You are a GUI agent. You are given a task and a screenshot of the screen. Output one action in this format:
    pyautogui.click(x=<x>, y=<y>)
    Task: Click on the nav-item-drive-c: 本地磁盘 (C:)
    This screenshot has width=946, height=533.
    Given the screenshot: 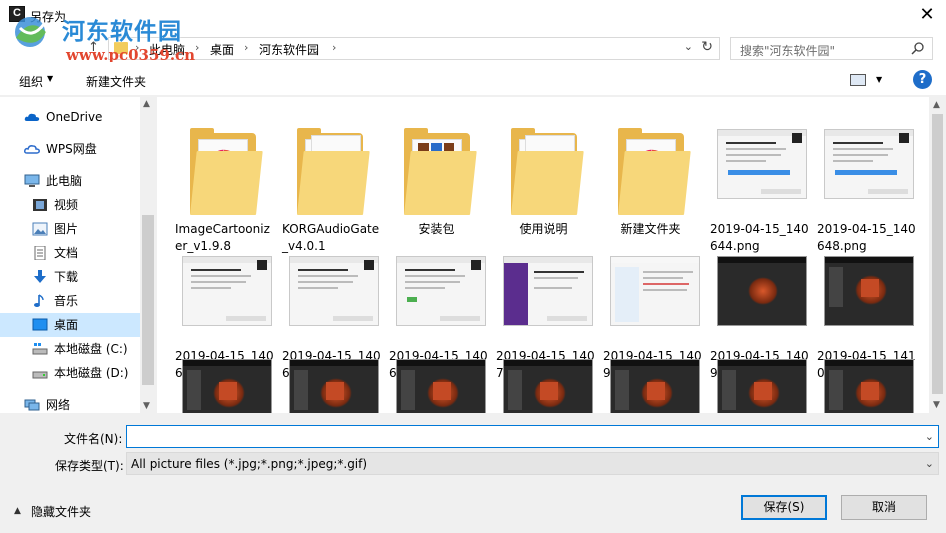 What is the action you would take?
    pyautogui.click(x=70, y=349)
    